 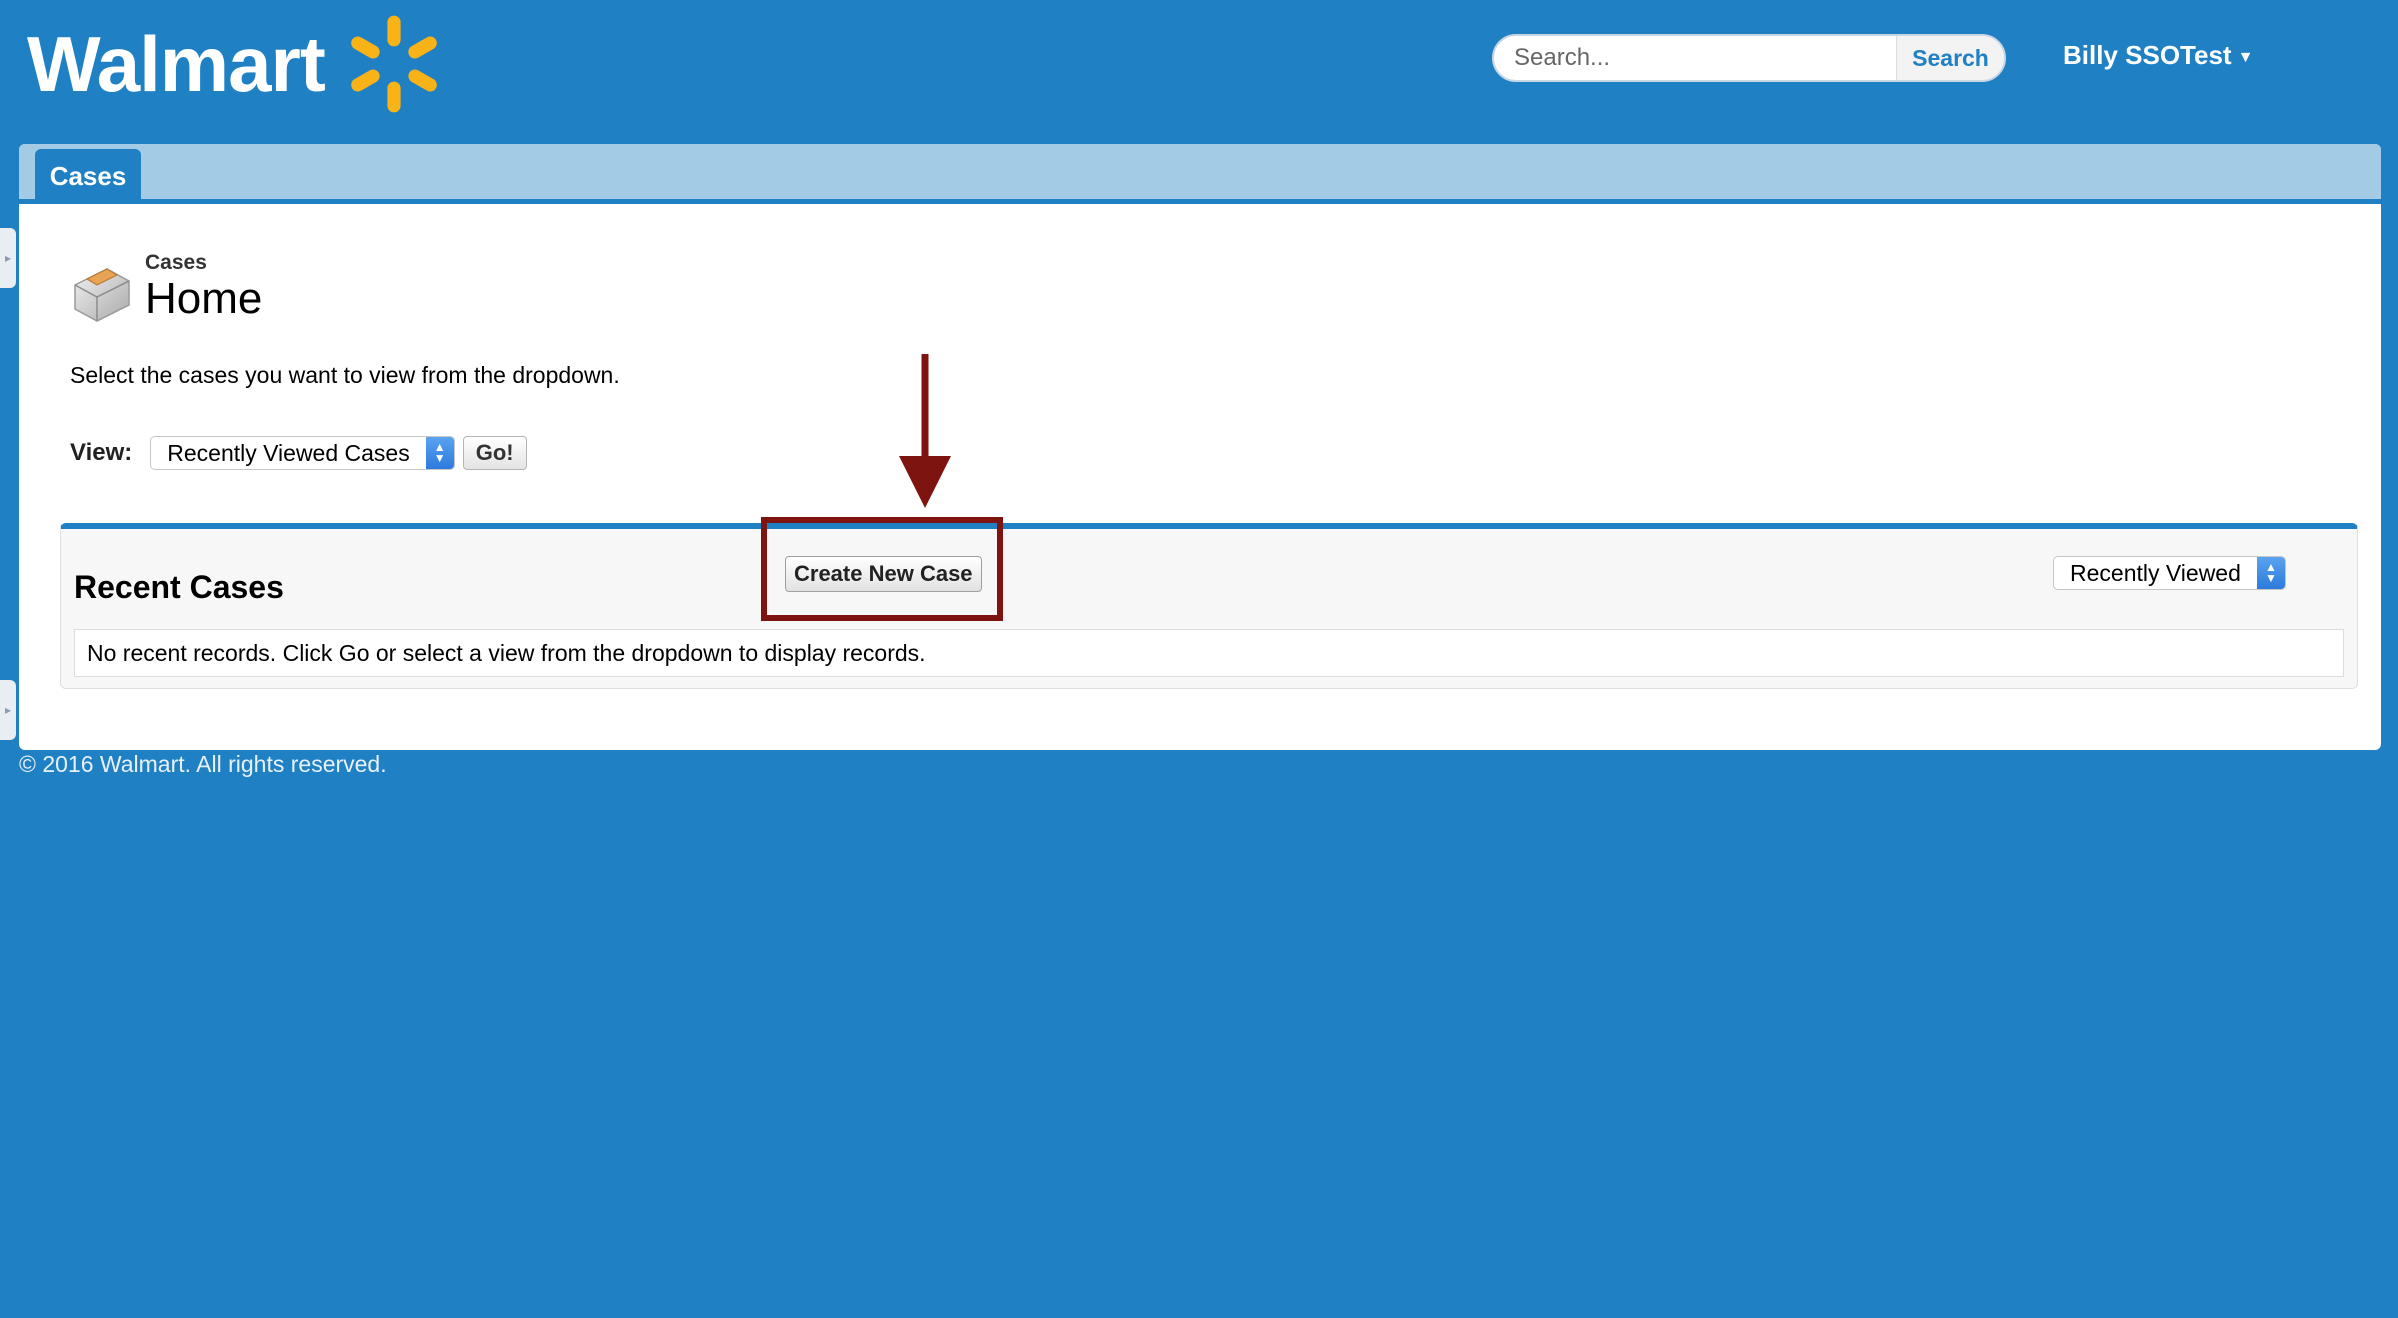 I want to click on user-menu: Billy SSOTest ▼, so click(x=2158, y=55).